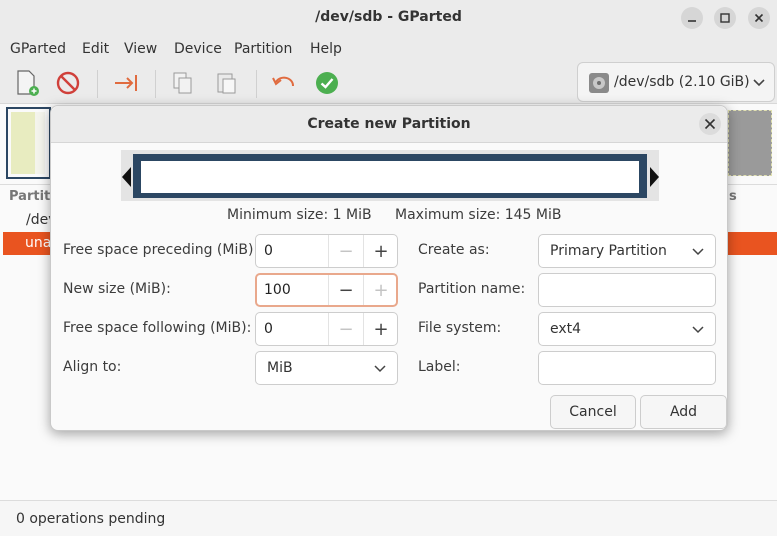  I want to click on resize-right-handle-icon, so click(654, 177).